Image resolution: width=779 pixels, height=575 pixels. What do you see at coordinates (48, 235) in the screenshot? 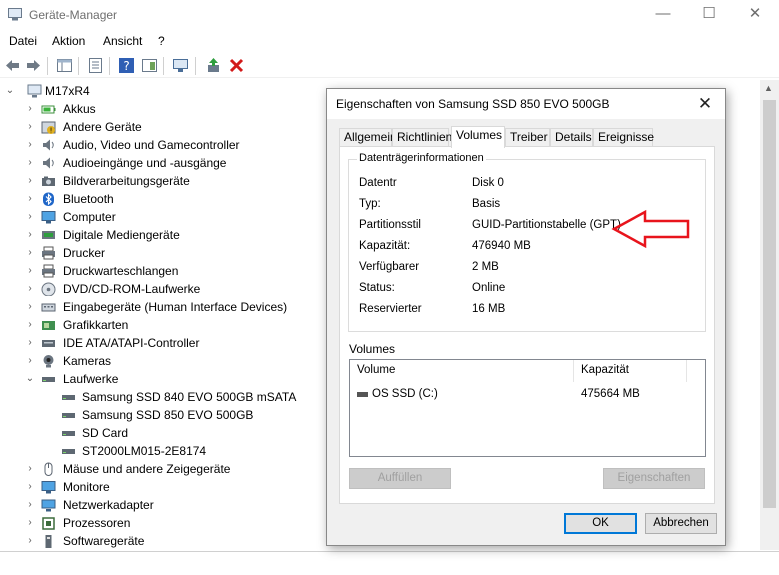
I see `media-device-icon` at bounding box center [48, 235].